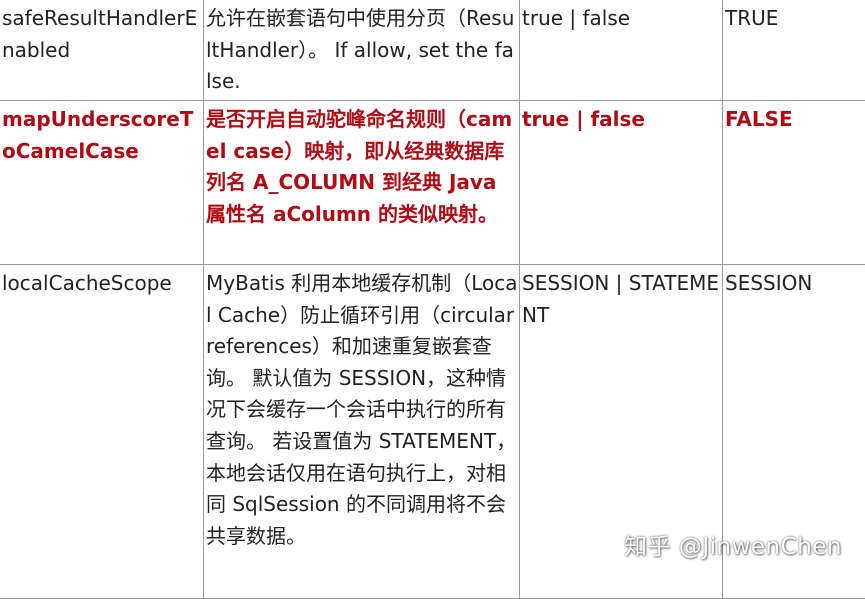  Describe the element at coordinates (794, 183) in the screenshot. I see `setting-default-cell: FALSE` at that location.